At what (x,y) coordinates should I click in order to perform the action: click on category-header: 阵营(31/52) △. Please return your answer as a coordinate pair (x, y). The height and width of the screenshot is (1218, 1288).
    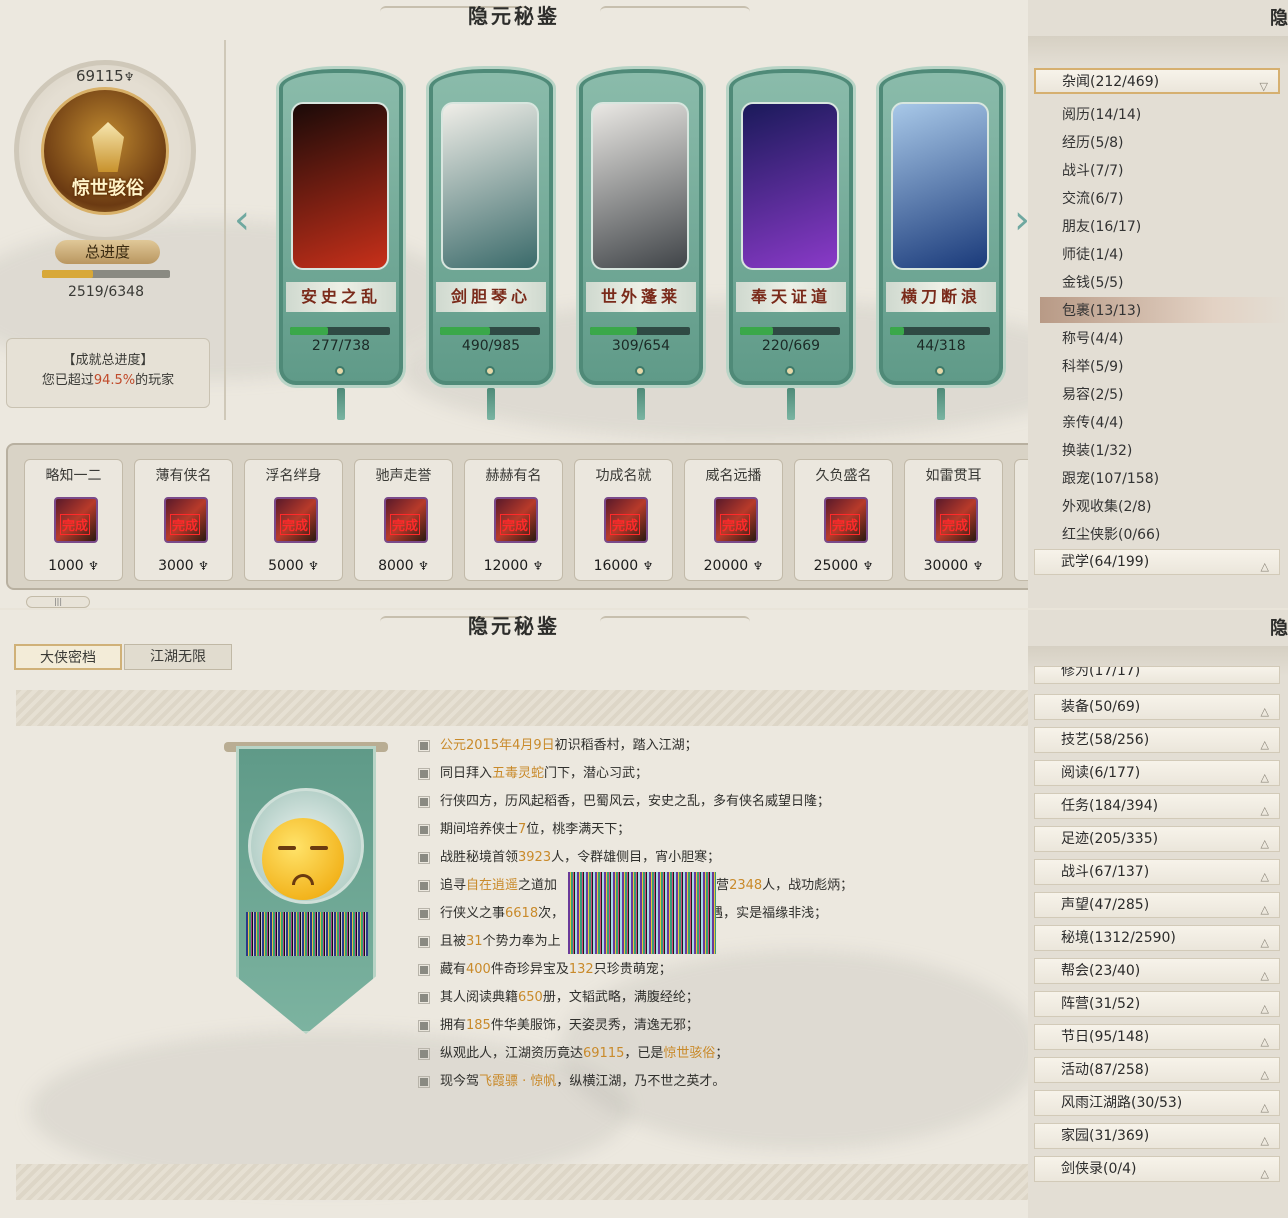
    Looking at the image, I should click on (1157, 1004).